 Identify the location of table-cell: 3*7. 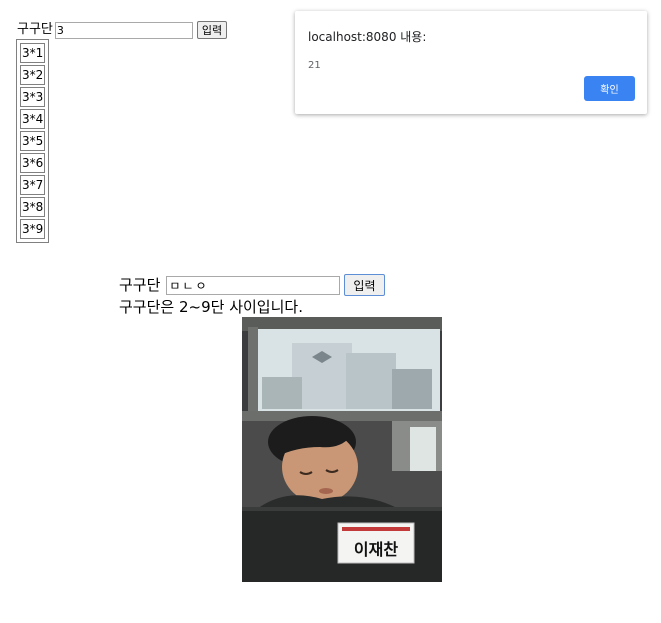
(33, 185).